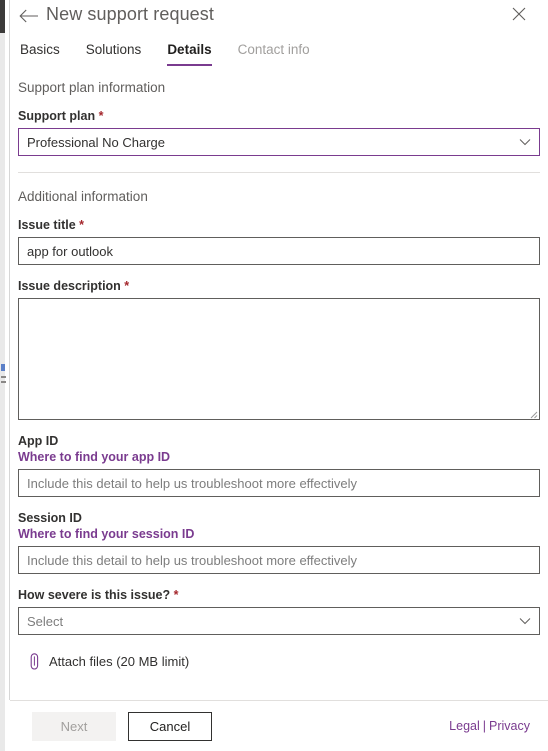  I want to click on tab-bar: Basics Solutions Details Contact info, so click(178, 54).